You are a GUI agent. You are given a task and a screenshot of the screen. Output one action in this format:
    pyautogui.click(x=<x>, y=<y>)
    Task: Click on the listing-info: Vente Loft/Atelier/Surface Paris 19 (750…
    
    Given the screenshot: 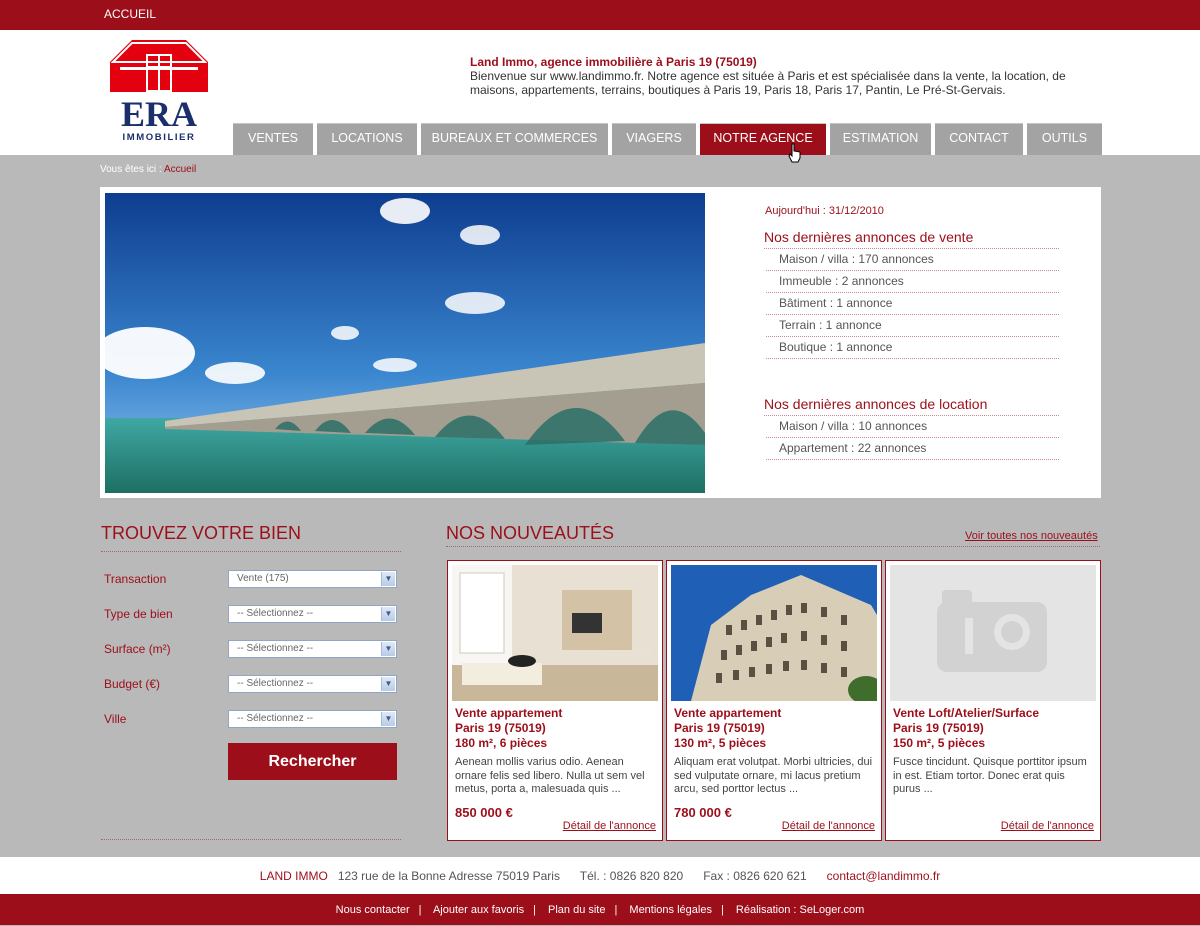 What is the action you would take?
    pyautogui.click(x=966, y=728)
    